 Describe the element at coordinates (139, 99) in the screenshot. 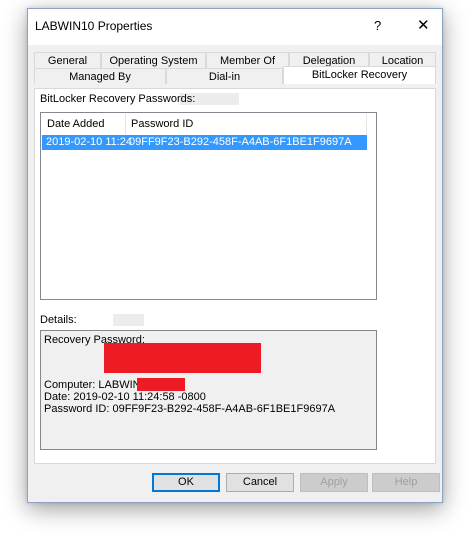

I see `passwords-label: BitLocker Recovery Passwords:` at that location.